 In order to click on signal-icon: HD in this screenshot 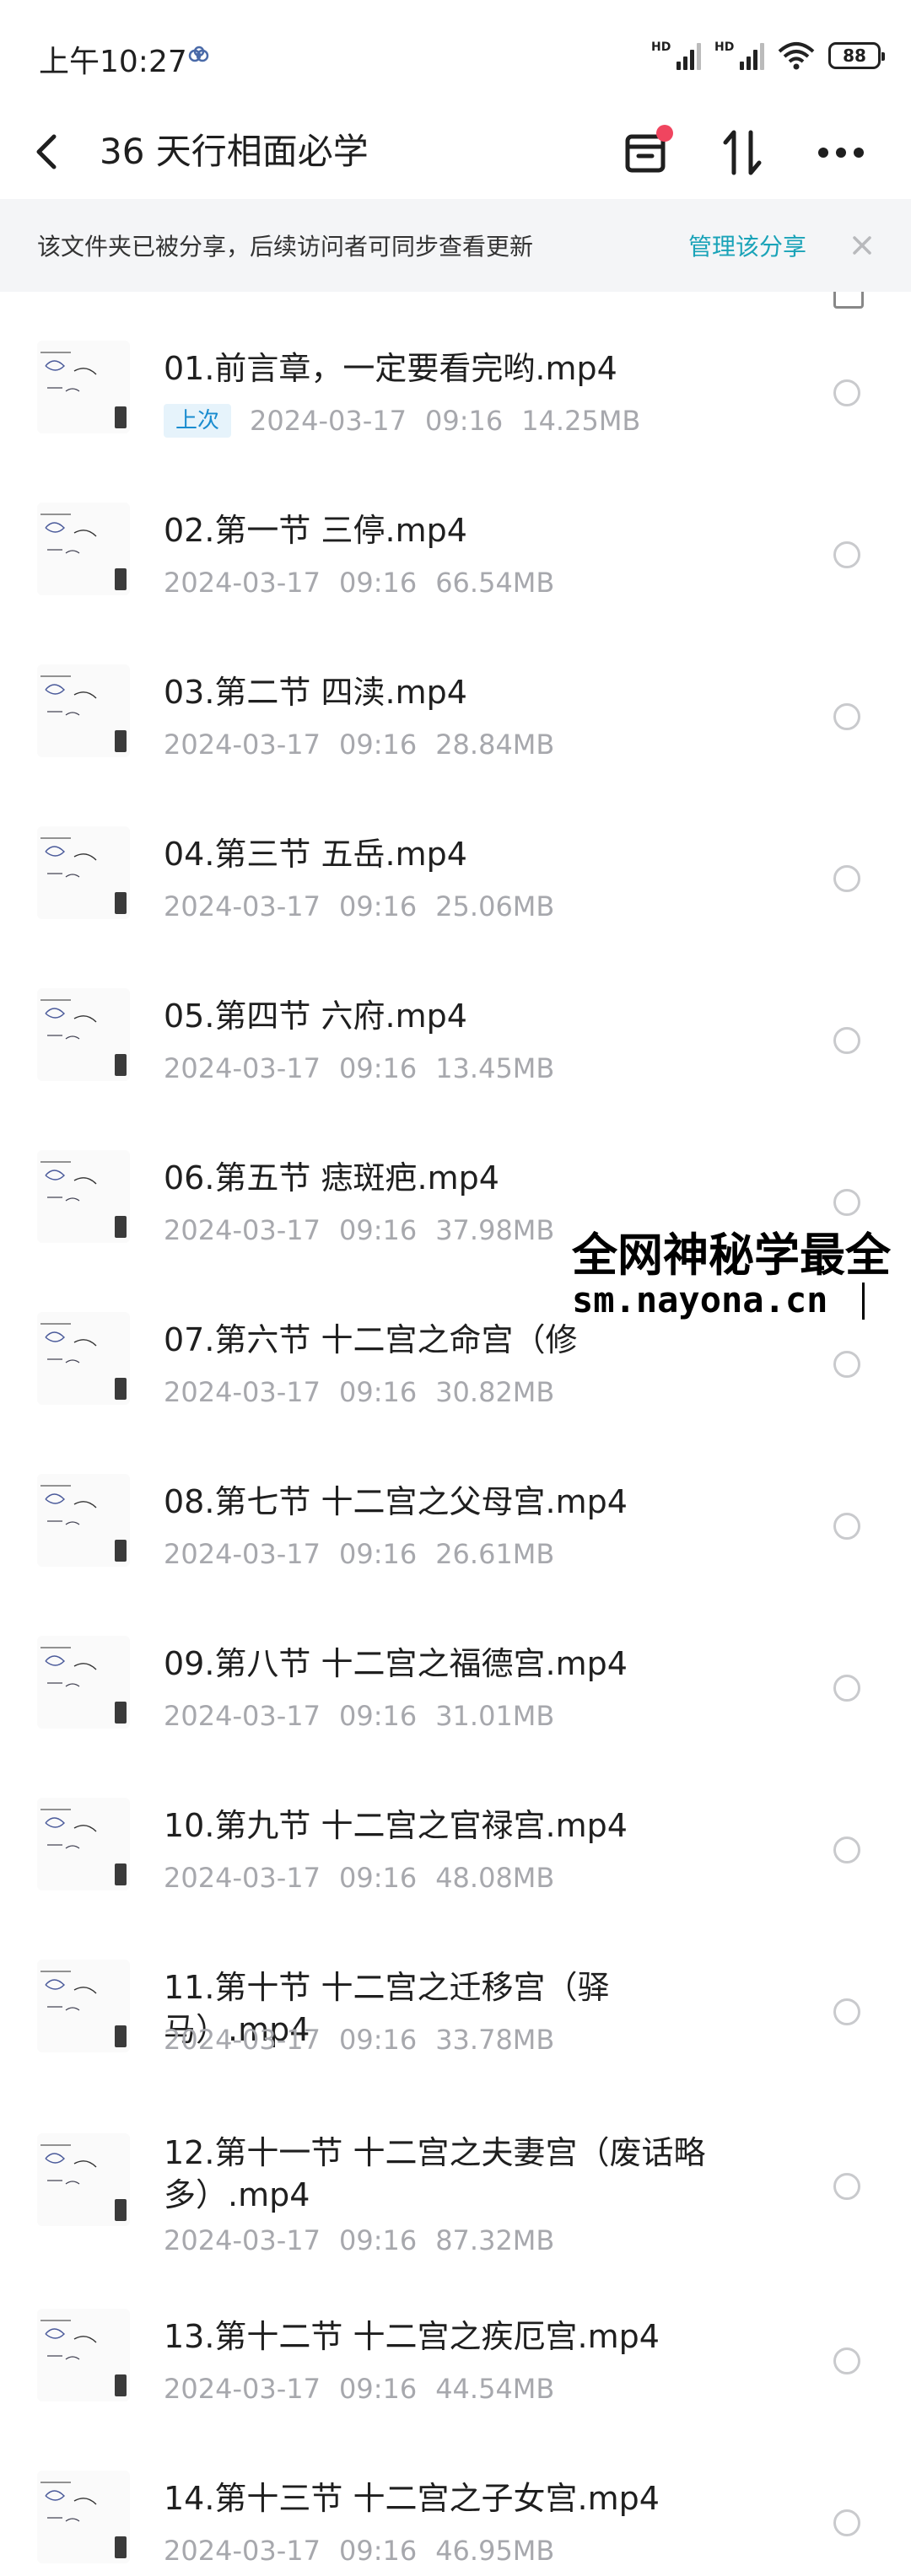, I will do `click(676, 55)`.